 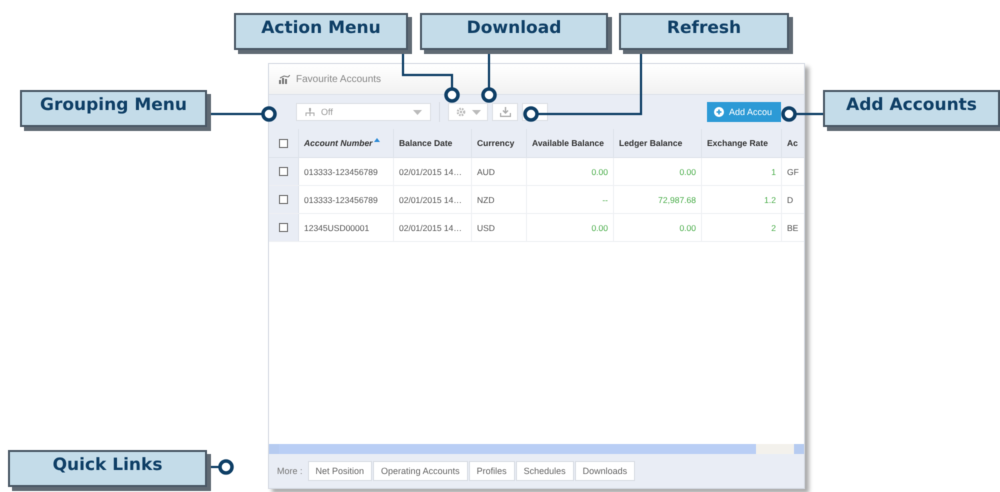 What do you see at coordinates (658, 143) in the screenshot?
I see `column-header: Ledger Balance` at bounding box center [658, 143].